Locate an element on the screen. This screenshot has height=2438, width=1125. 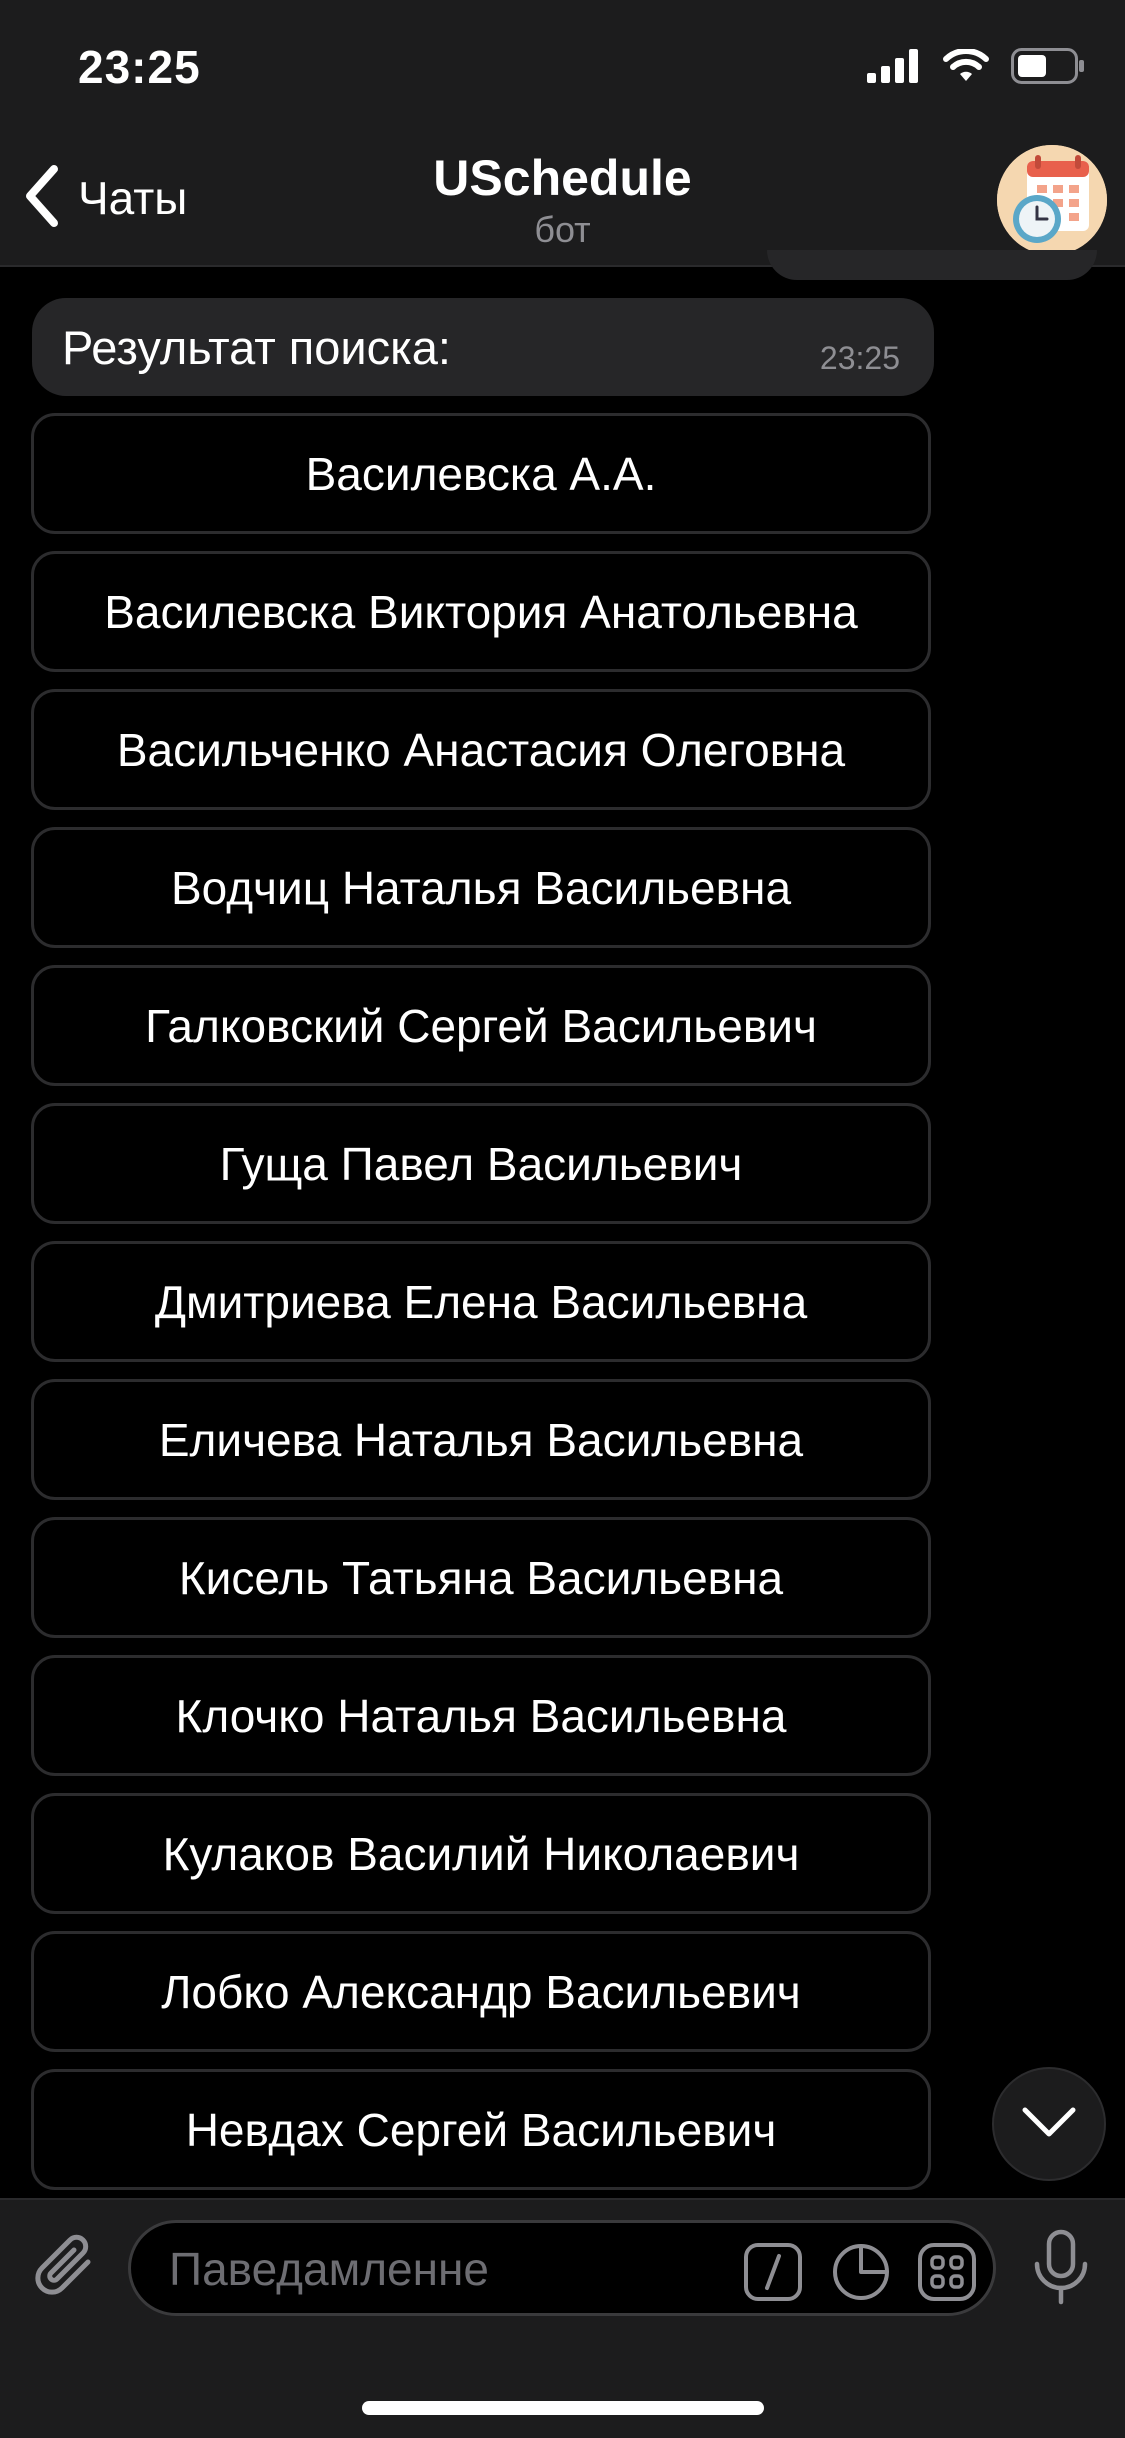
home-indicator is located at coordinates (563, 2408).